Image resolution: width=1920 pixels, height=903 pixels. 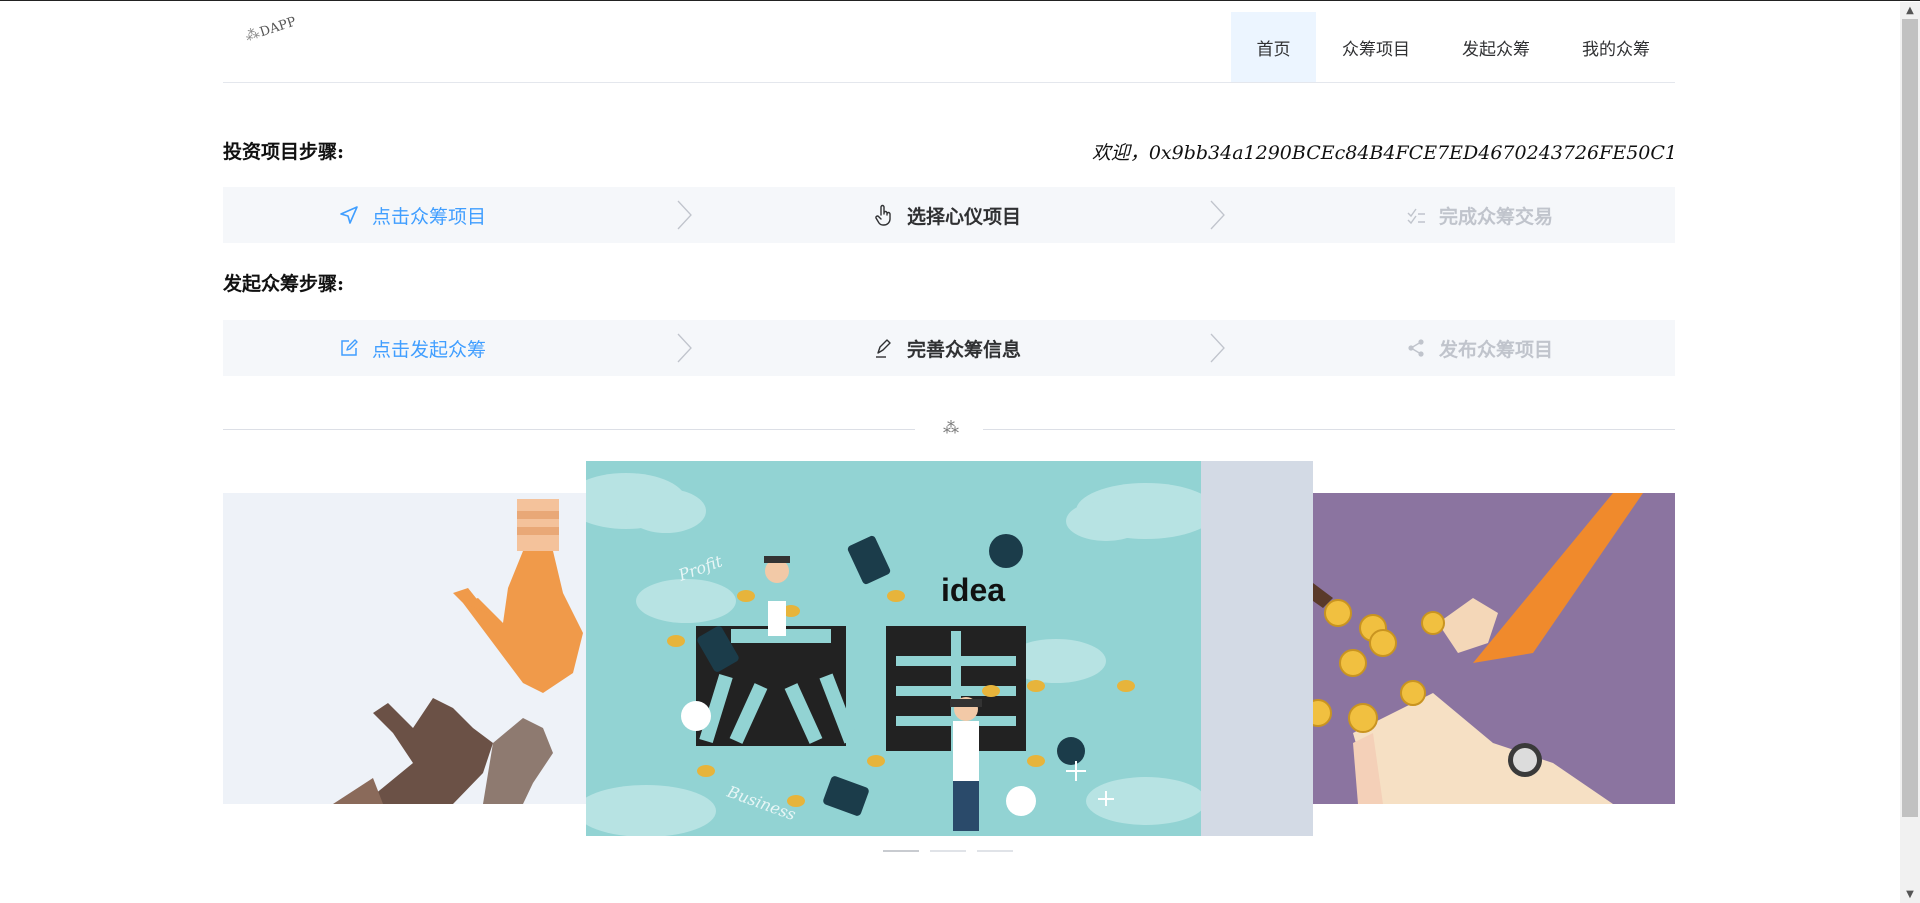 I want to click on divider-line-left, so click(x=569, y=429).